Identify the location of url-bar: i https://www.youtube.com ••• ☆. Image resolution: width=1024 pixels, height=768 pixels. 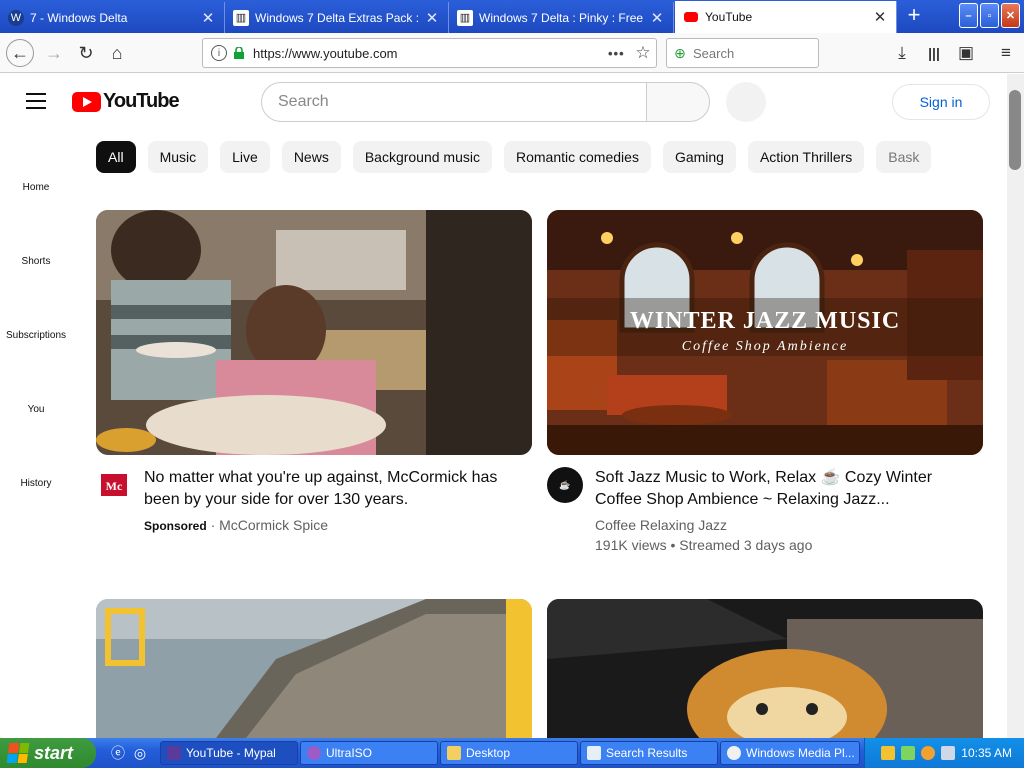
(429, 53).